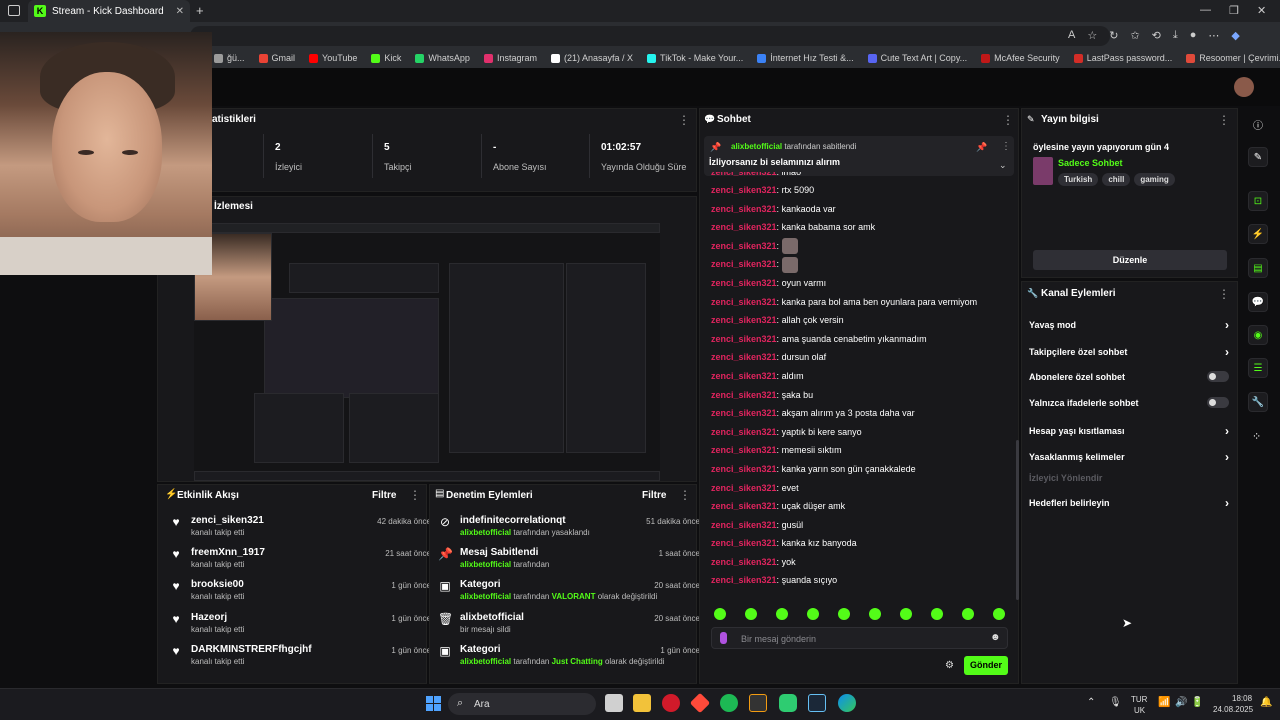 Image resolution: width=1280 pixels, height=720 pixels. What do you see at coordinates (1006, 146) in the screenshot?
I see `pinned-menu-icon: ⋮` at bounding box center [1006, 146].